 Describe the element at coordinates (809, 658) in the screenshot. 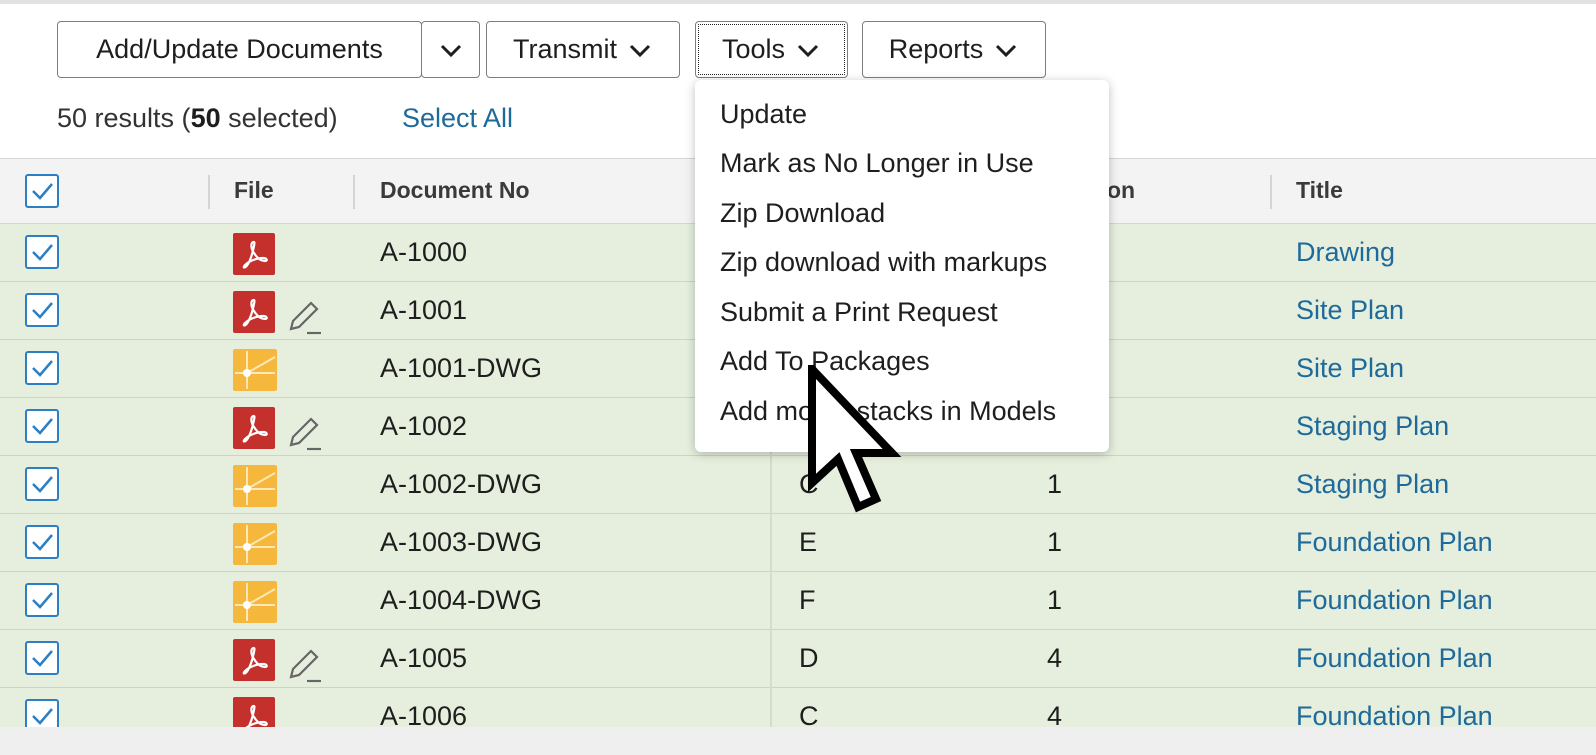

I see `revision-letter: D` at that location.